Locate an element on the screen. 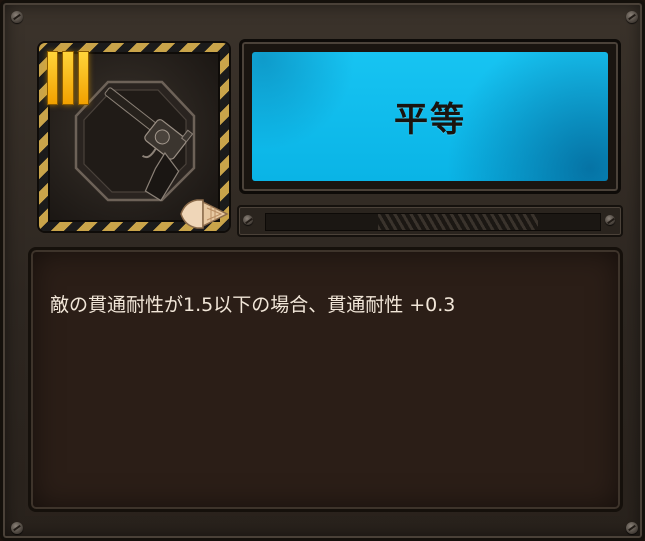  rank-badge is located at coordinates (68, 78).